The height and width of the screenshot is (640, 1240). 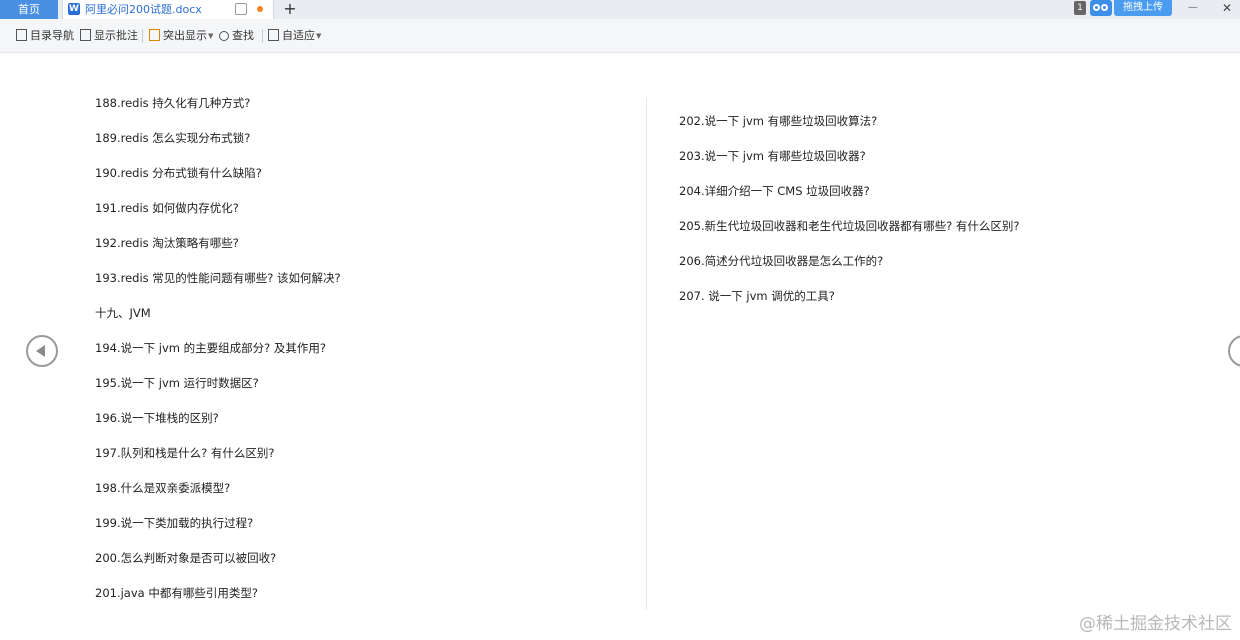 I want to click on tab-pin-icon, so click(x=241, y=9).